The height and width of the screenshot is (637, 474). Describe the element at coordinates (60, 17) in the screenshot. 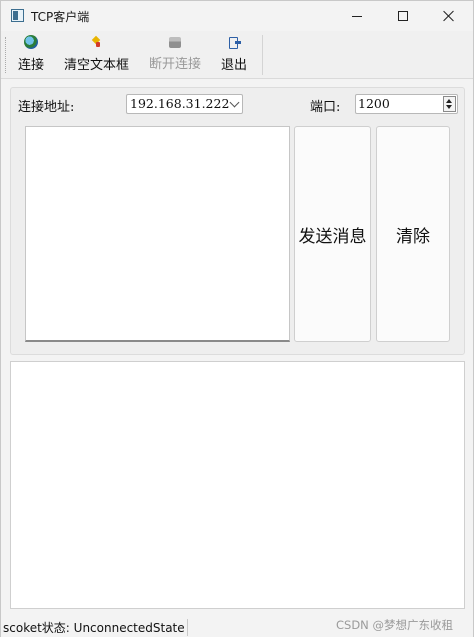

I see `window-title: TCP客户端` at that location.